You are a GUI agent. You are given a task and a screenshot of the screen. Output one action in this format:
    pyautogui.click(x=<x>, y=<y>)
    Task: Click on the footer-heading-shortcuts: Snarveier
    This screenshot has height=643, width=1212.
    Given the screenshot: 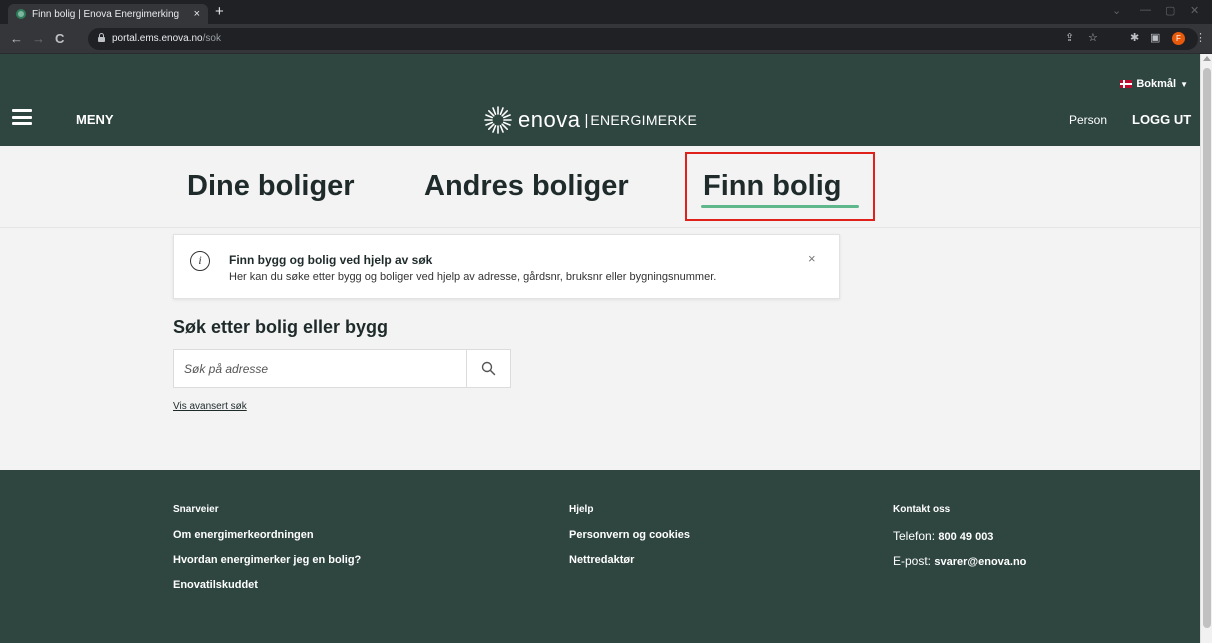 What is the action you would take?
    pyautogui.click(x=196, y=509)
    